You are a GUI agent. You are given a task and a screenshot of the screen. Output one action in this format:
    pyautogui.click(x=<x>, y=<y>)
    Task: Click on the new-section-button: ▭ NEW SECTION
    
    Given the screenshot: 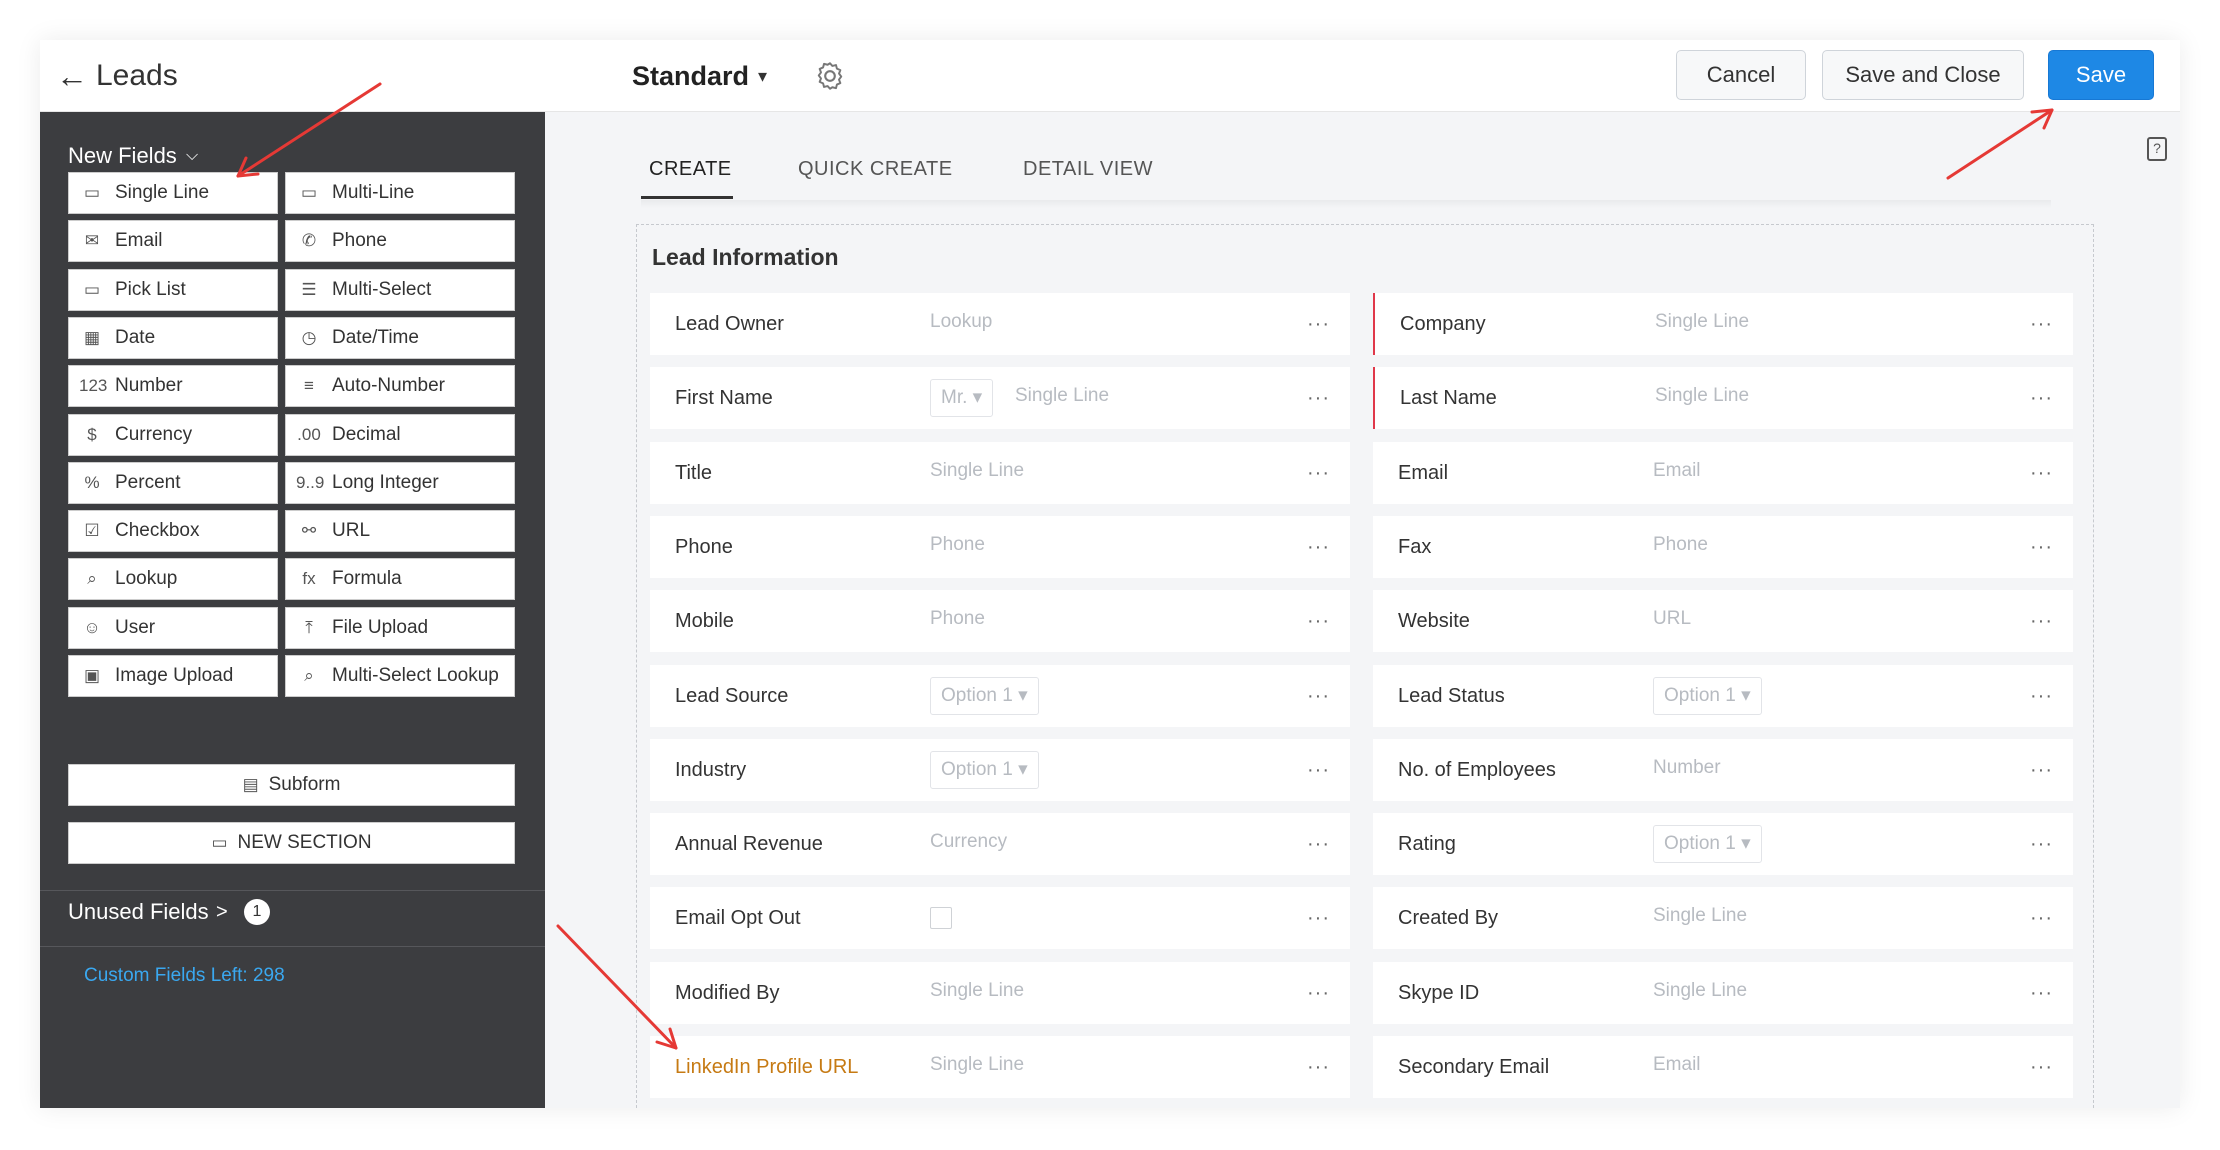 What is the action you would take?
    pyautogui.click(x=291, y=843)
    